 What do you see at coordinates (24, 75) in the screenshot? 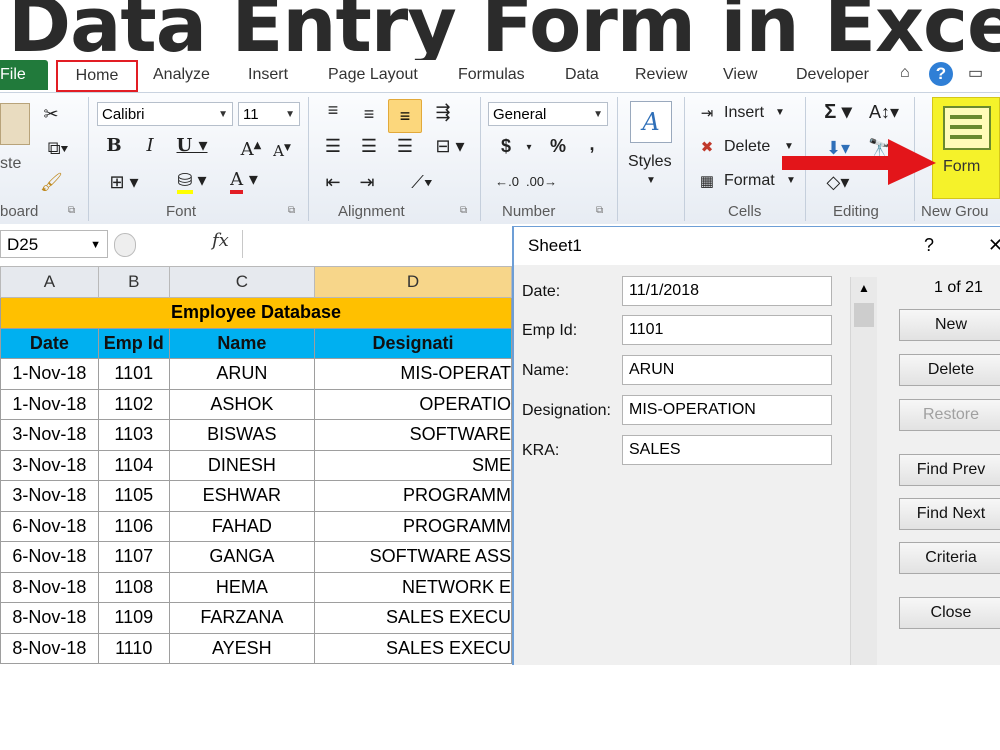
I see `tab-file: File` at bounding box center [24, 75].